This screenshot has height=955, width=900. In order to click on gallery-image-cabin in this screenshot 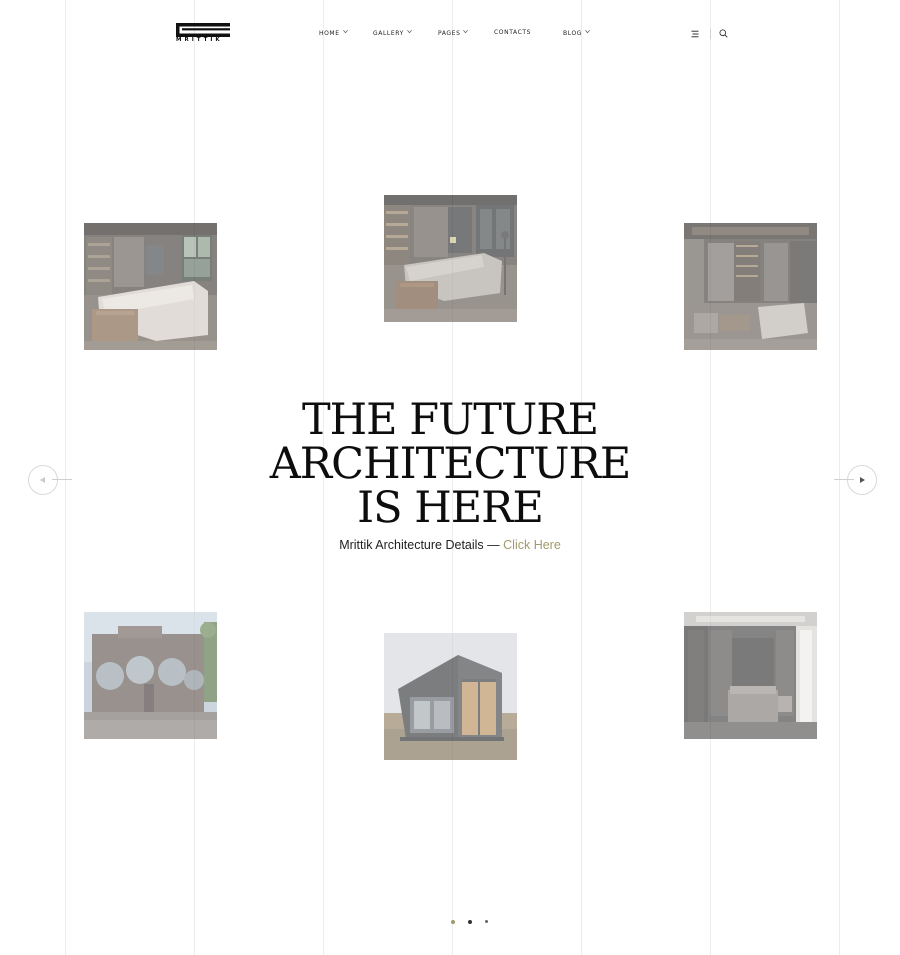, I will do `click(450, 696)`.